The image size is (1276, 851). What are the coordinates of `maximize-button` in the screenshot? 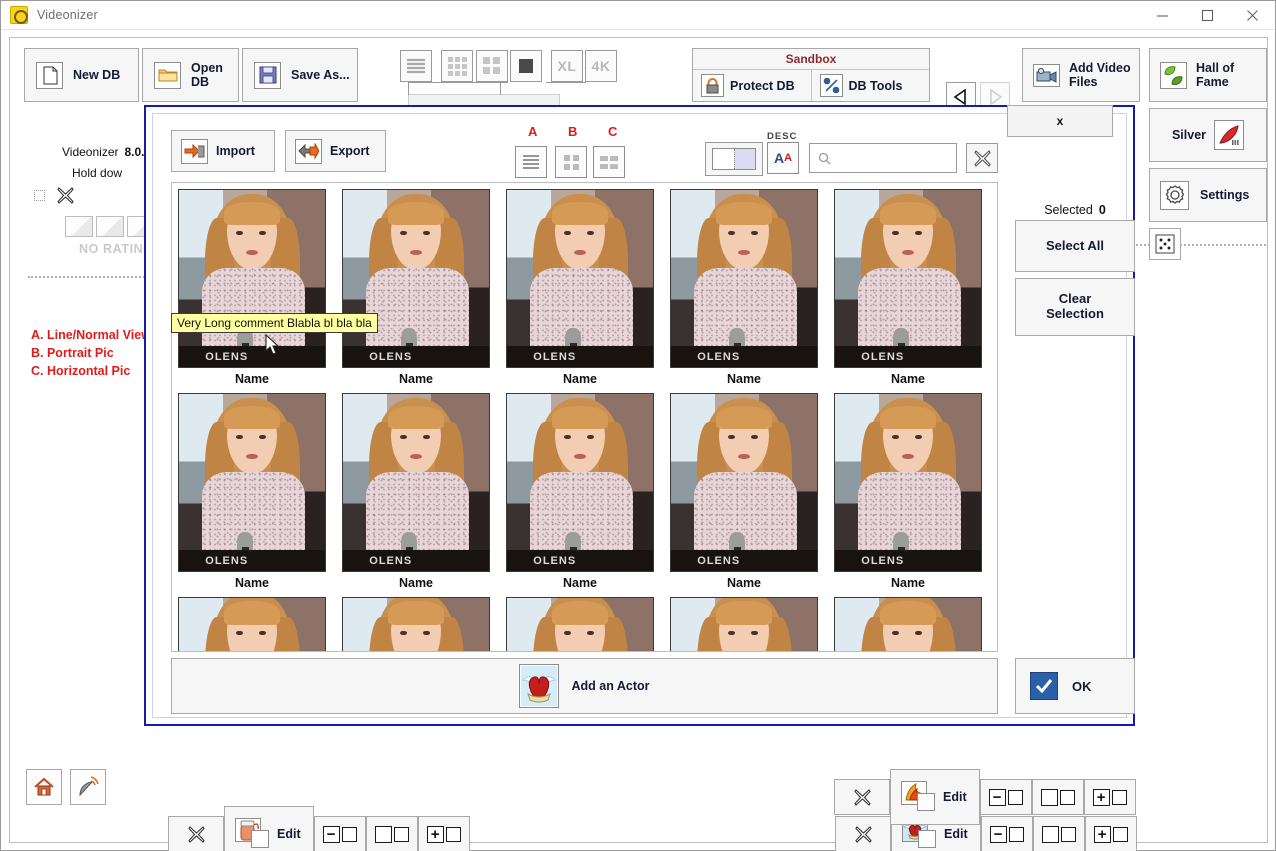 It's located at (1207, 15).